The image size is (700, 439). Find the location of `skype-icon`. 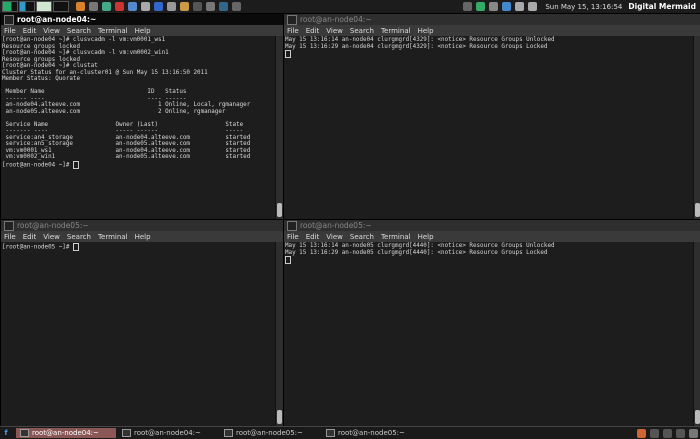

skype-icon is located at coordinates (158, 6).